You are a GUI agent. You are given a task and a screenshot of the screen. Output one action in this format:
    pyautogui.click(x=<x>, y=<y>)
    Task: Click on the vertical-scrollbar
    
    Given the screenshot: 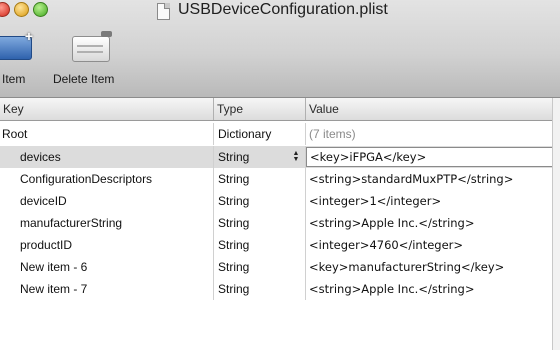 What is the action you would take?
    pyautogui.click(x=556, y=224)
    